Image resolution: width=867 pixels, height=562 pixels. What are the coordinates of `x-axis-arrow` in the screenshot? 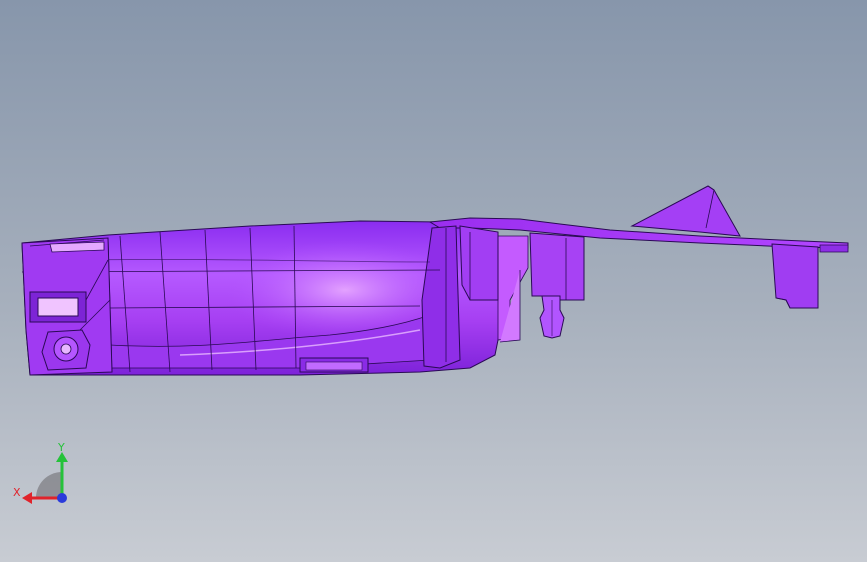 It's located at (27, 498).